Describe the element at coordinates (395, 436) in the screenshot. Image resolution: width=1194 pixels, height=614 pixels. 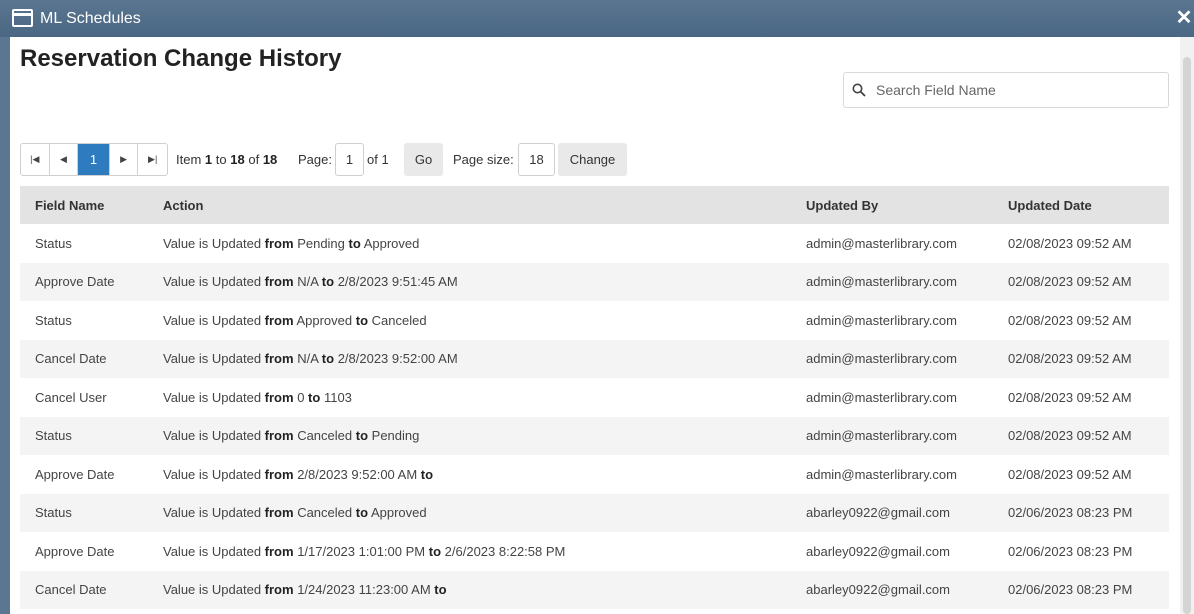
I see `to-value: Pending` at that location.